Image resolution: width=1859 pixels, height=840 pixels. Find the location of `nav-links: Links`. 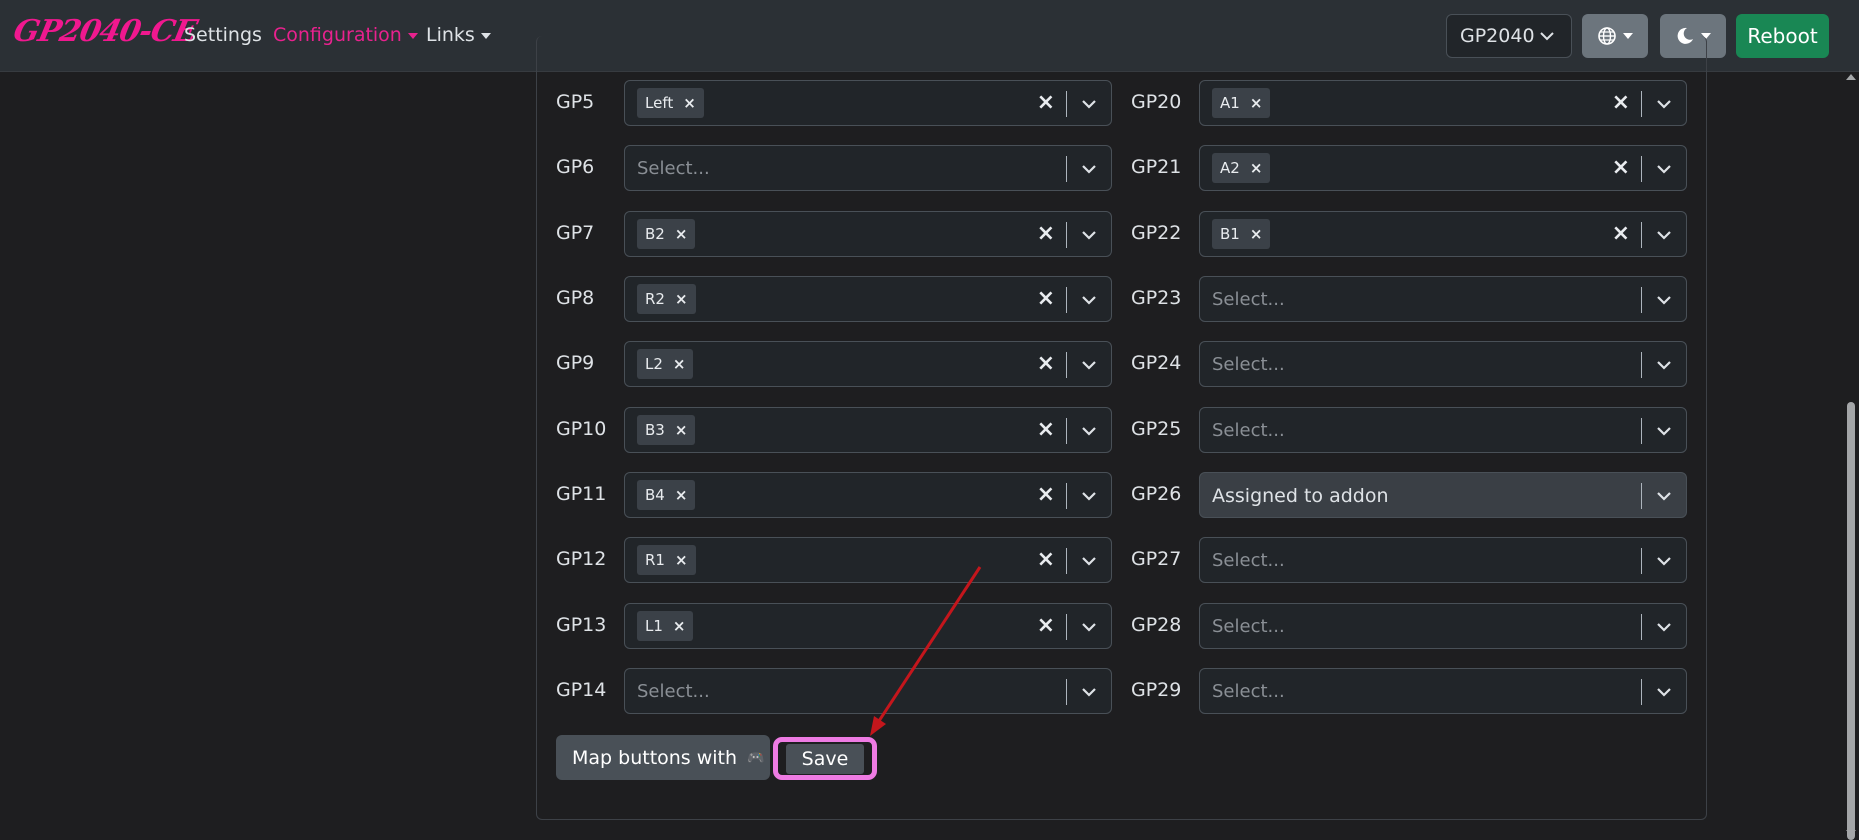

nav-links: Links is located at coordinates (458, 35).